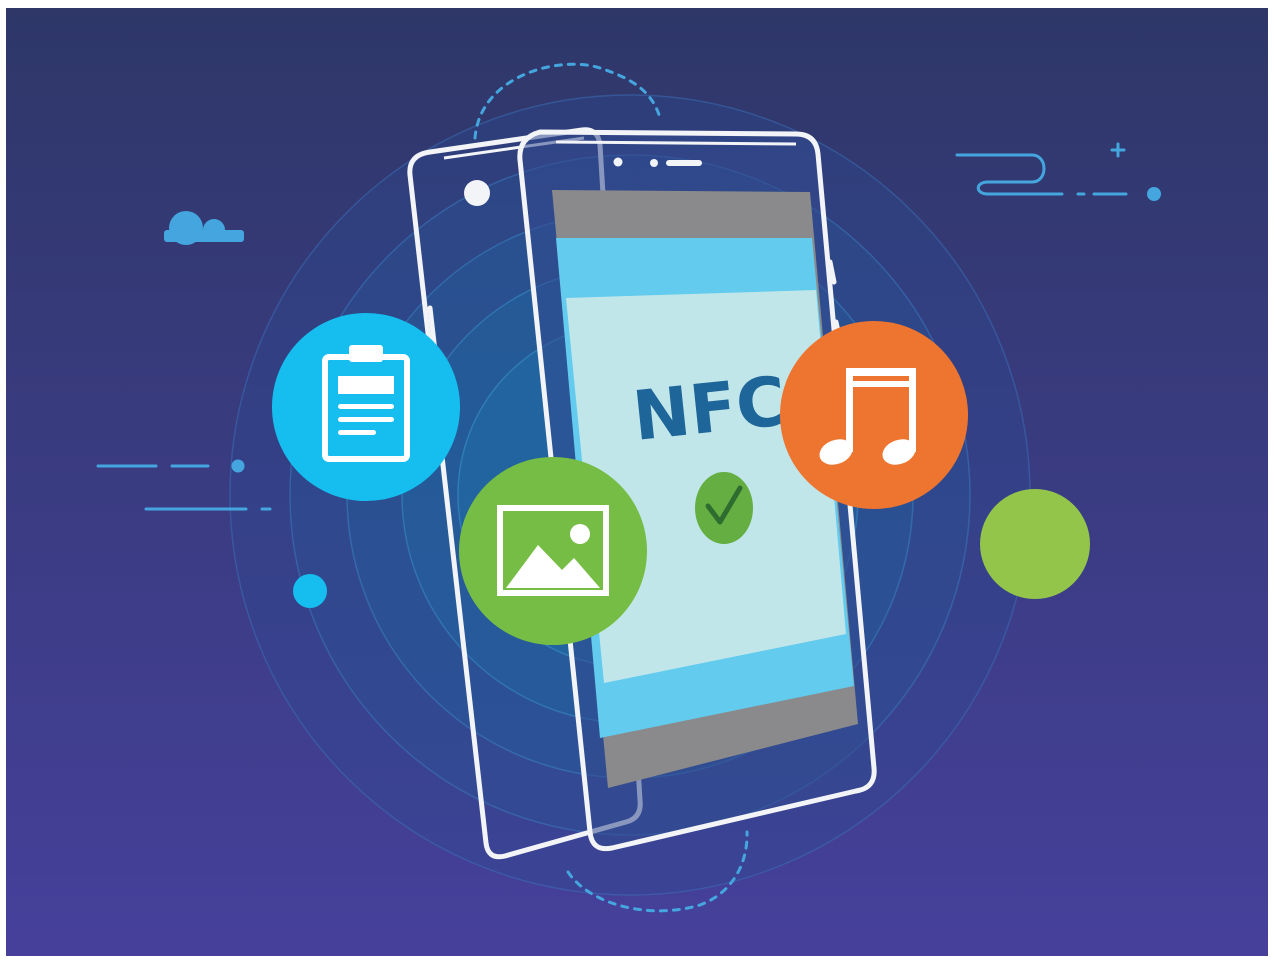 The image size is (1274, 962). I want to click on image-badge, so click(553, 551).